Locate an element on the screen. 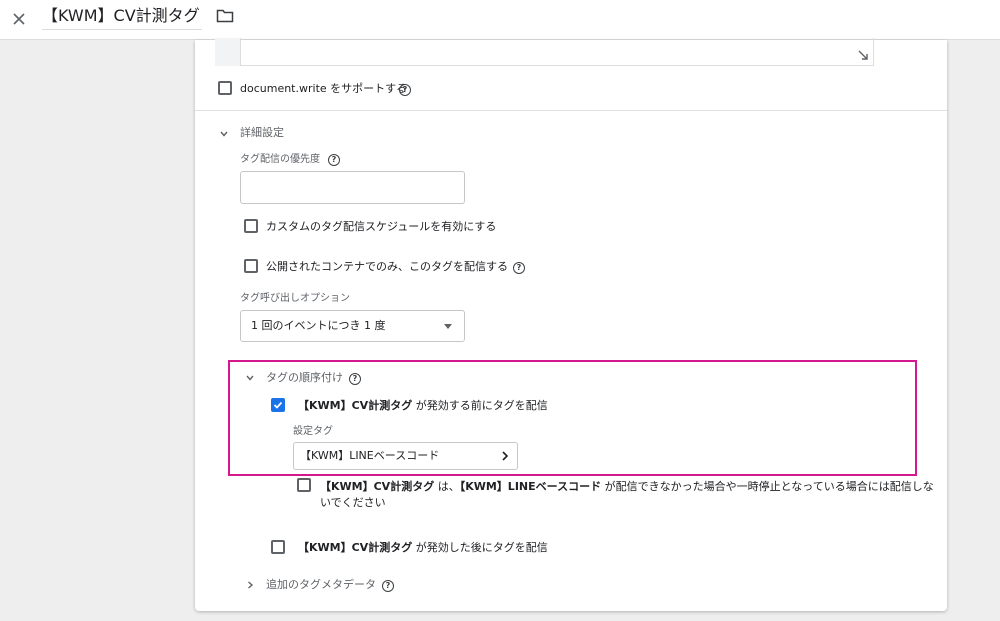  dropdown-arrow-icon is located at coordinates (448, 326).